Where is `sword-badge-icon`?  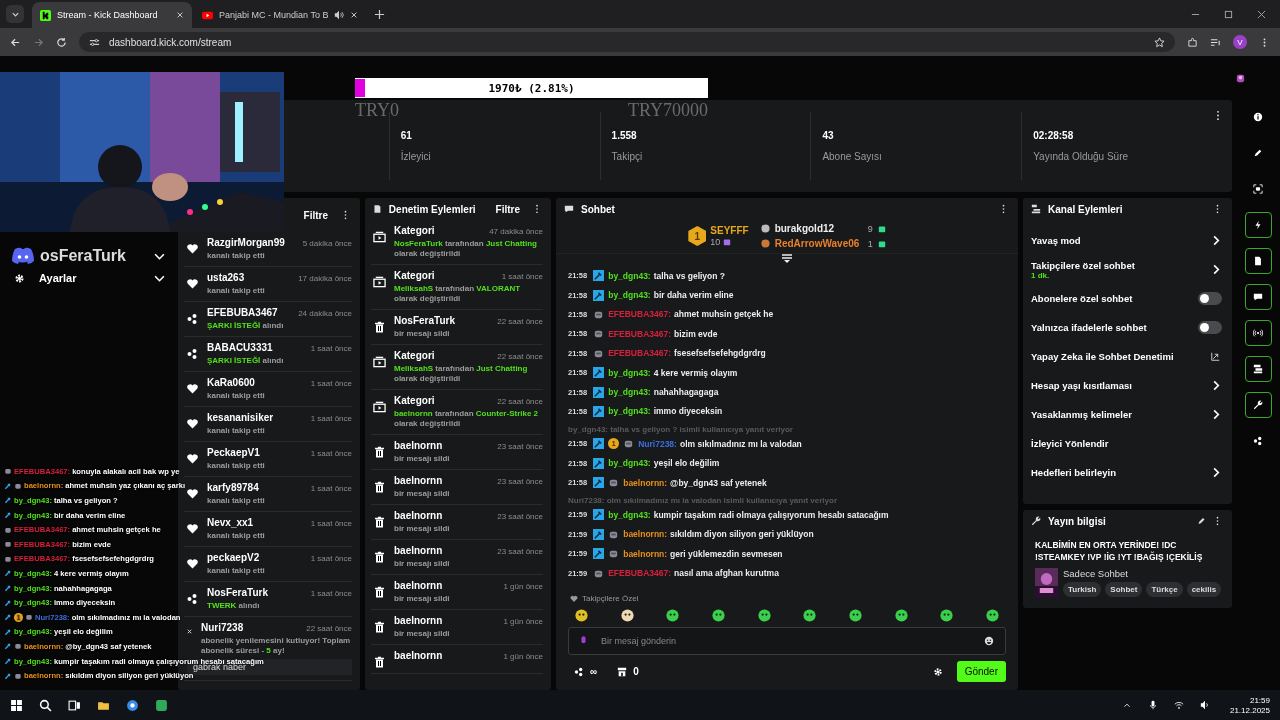
sword-badge-icon is located at coordinates (599, 483).